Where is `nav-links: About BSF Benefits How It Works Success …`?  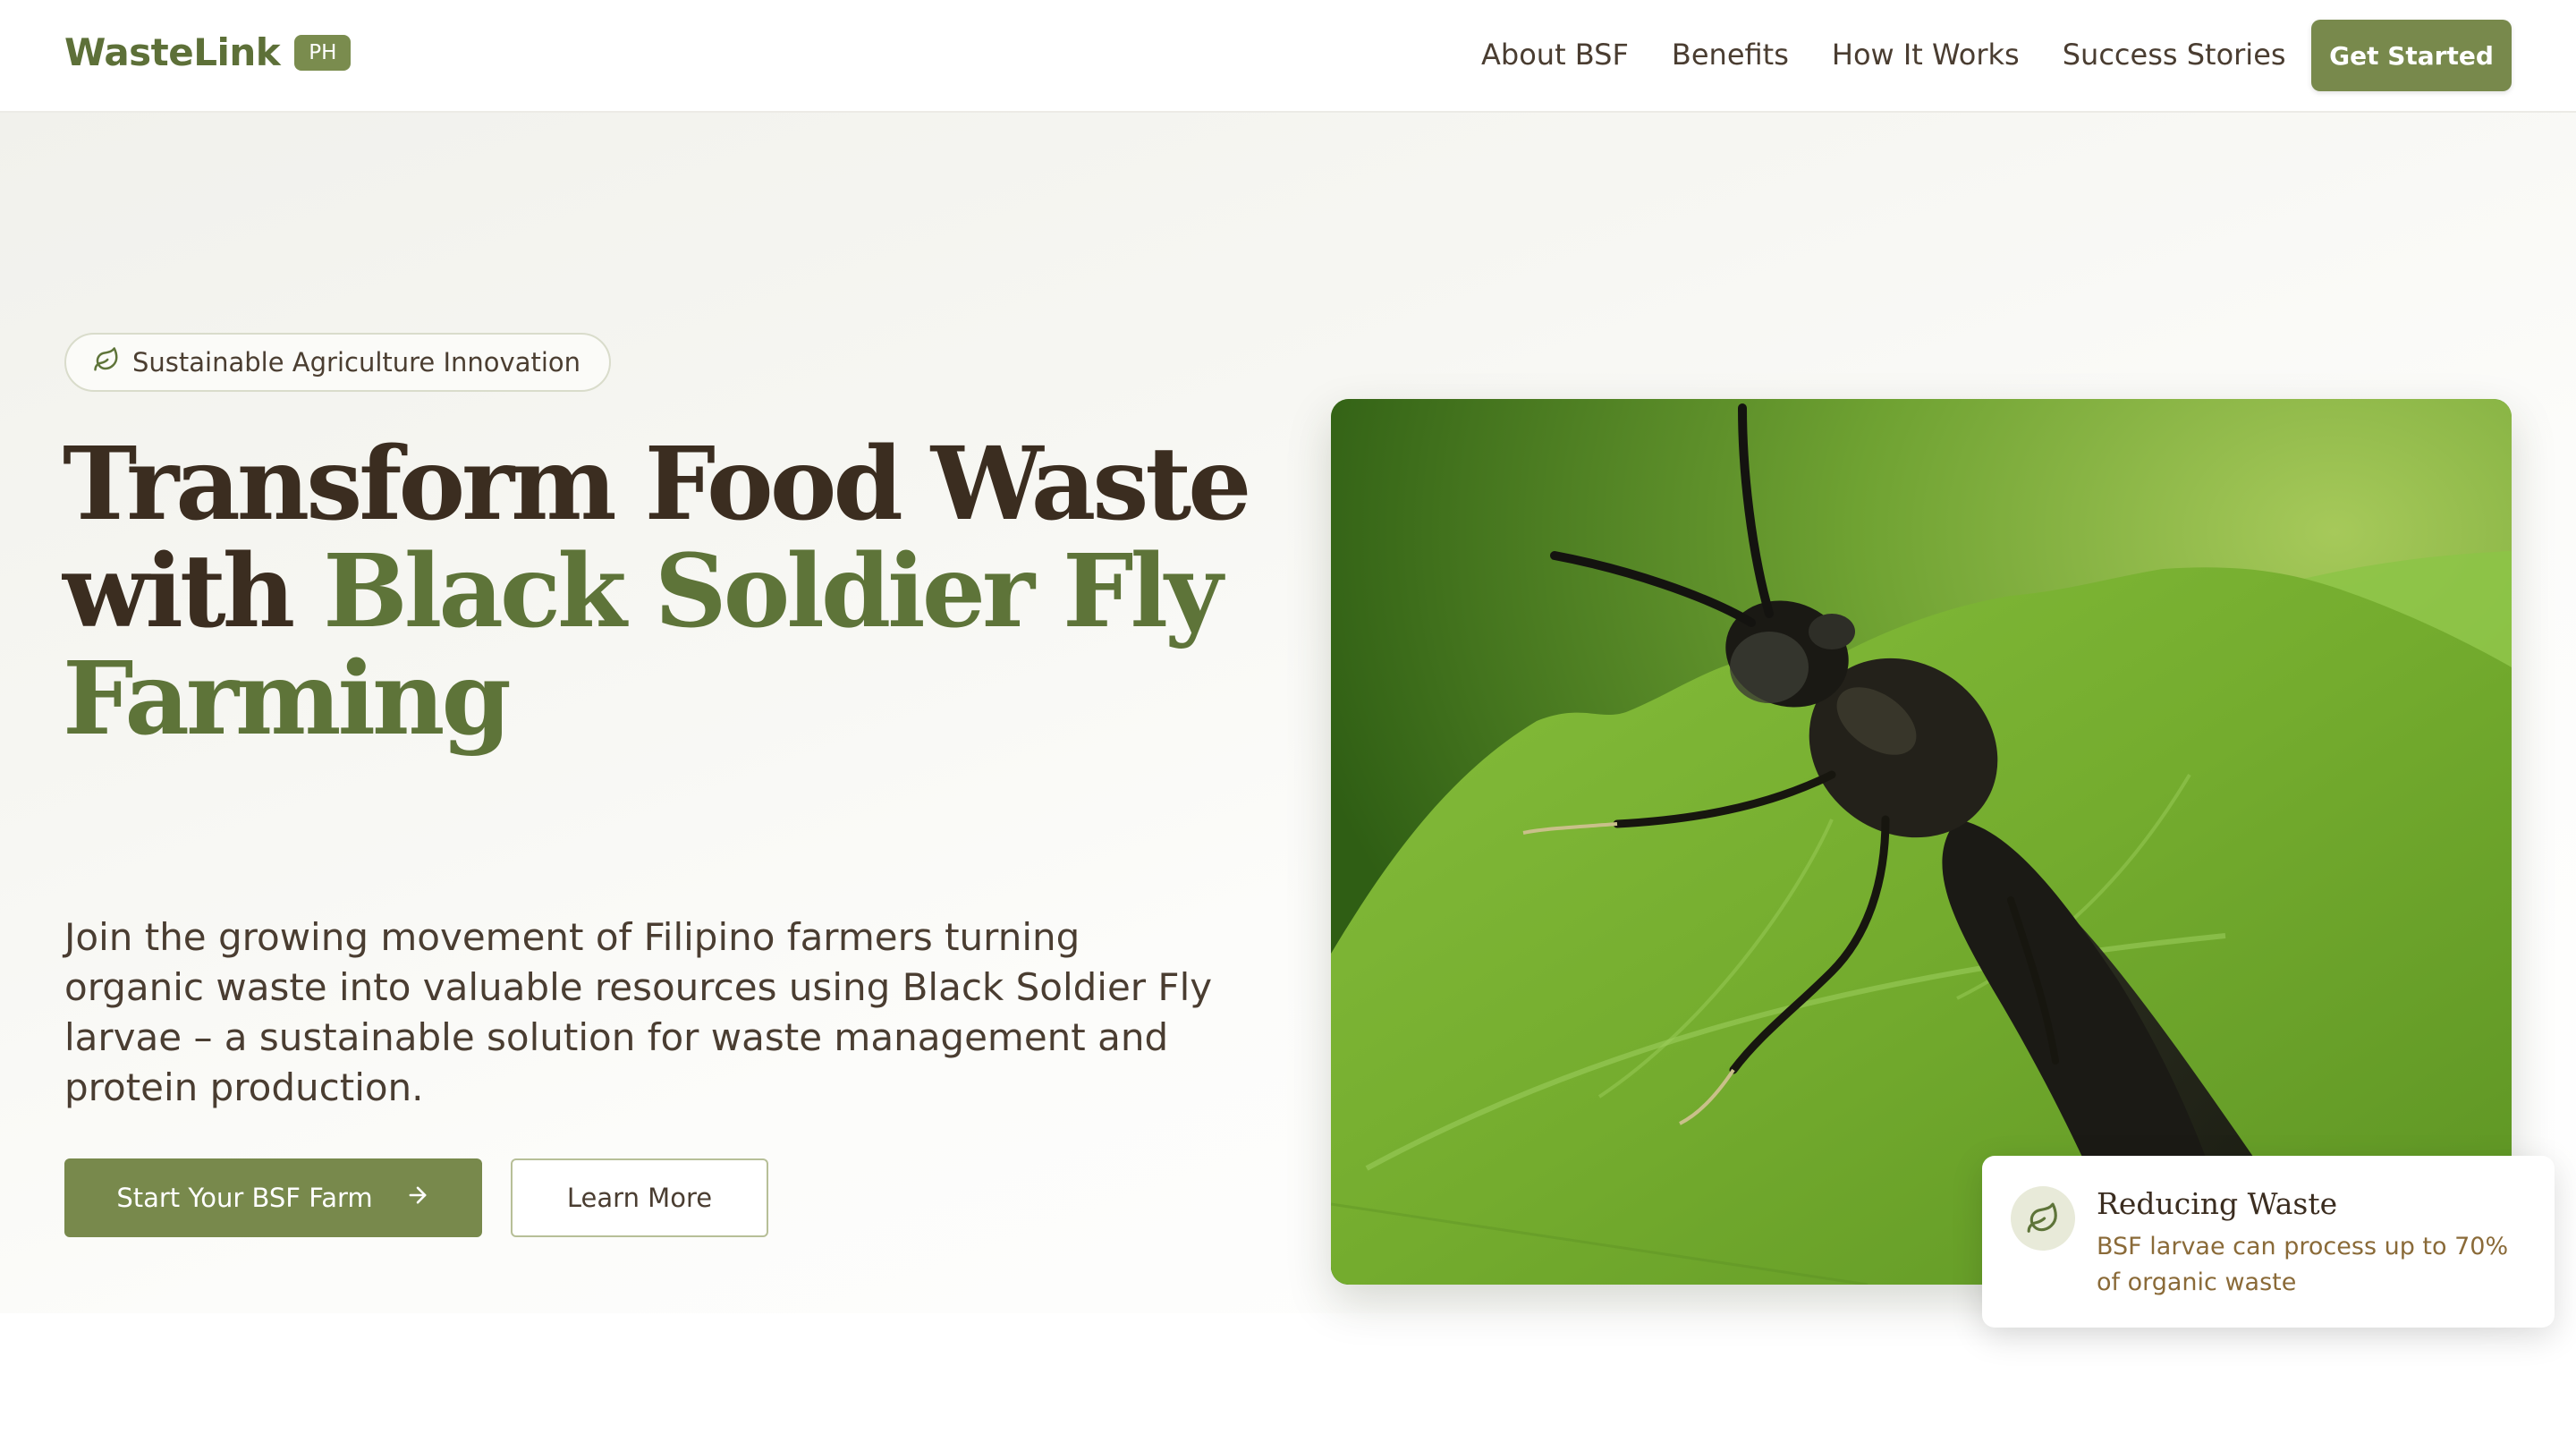 nav-links: About BSF Benefits How It Works Success … is located at coordinates (1905, 54).